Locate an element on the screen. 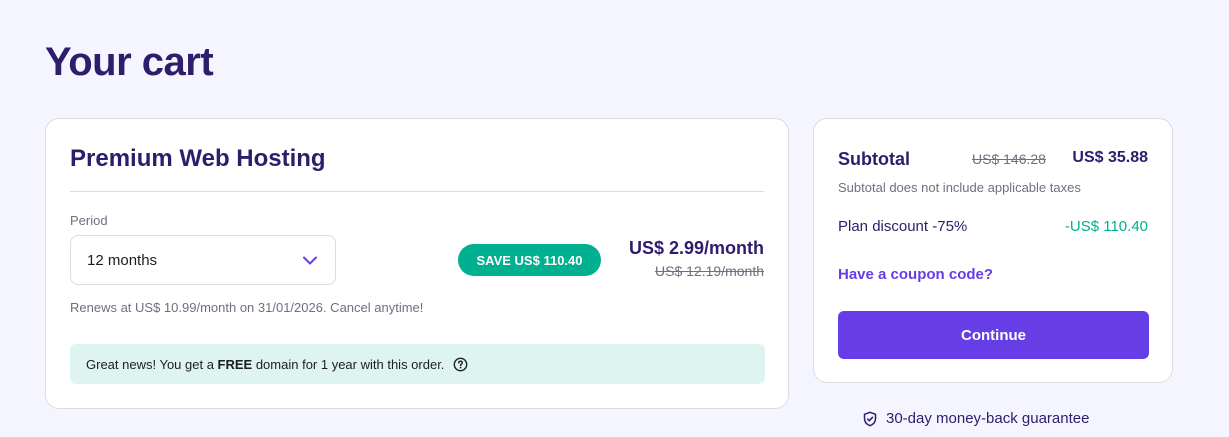 Image resolution: width=1229 pixels, height=437 pixels. money-back-guarantee: 30-day money-back guarantee is located at coordinates (975, 418).